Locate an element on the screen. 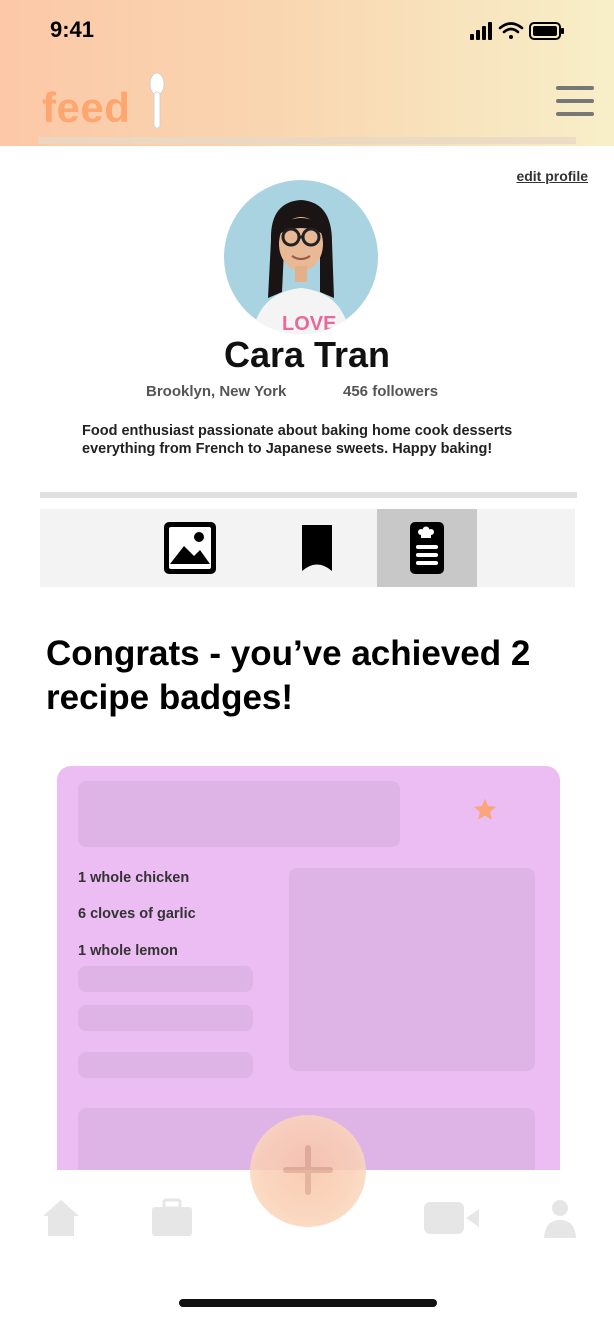 This screenshot has width=614, height=1322. status-time: 9:41 is located at coordinates (72, 29).